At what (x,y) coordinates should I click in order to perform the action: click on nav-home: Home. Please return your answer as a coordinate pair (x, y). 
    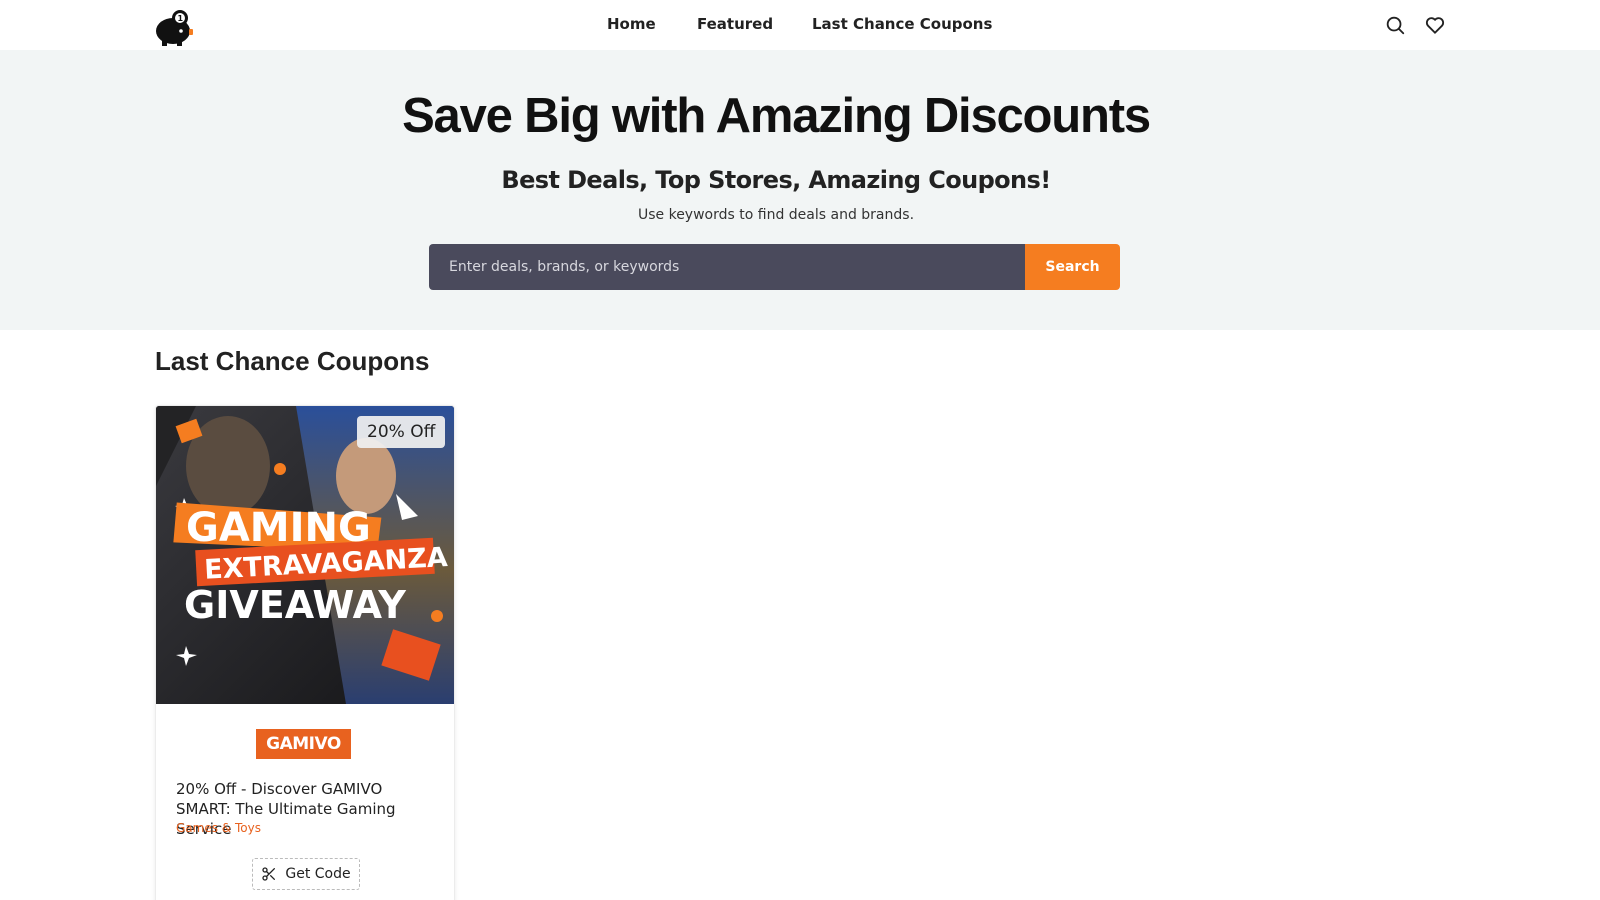
    Looking at the image, I should click on (631, 24).